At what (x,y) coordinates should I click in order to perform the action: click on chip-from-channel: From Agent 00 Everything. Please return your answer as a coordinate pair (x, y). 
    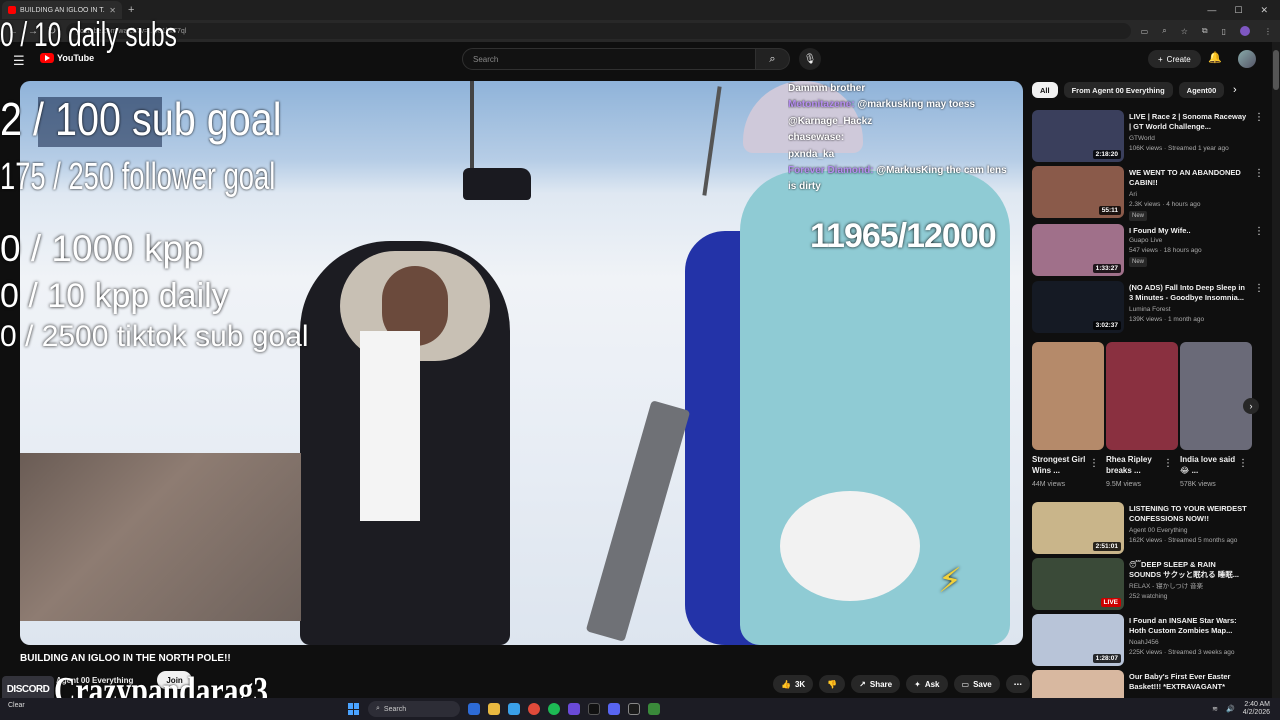
    Looking at the image, I should click on (1118, 90).